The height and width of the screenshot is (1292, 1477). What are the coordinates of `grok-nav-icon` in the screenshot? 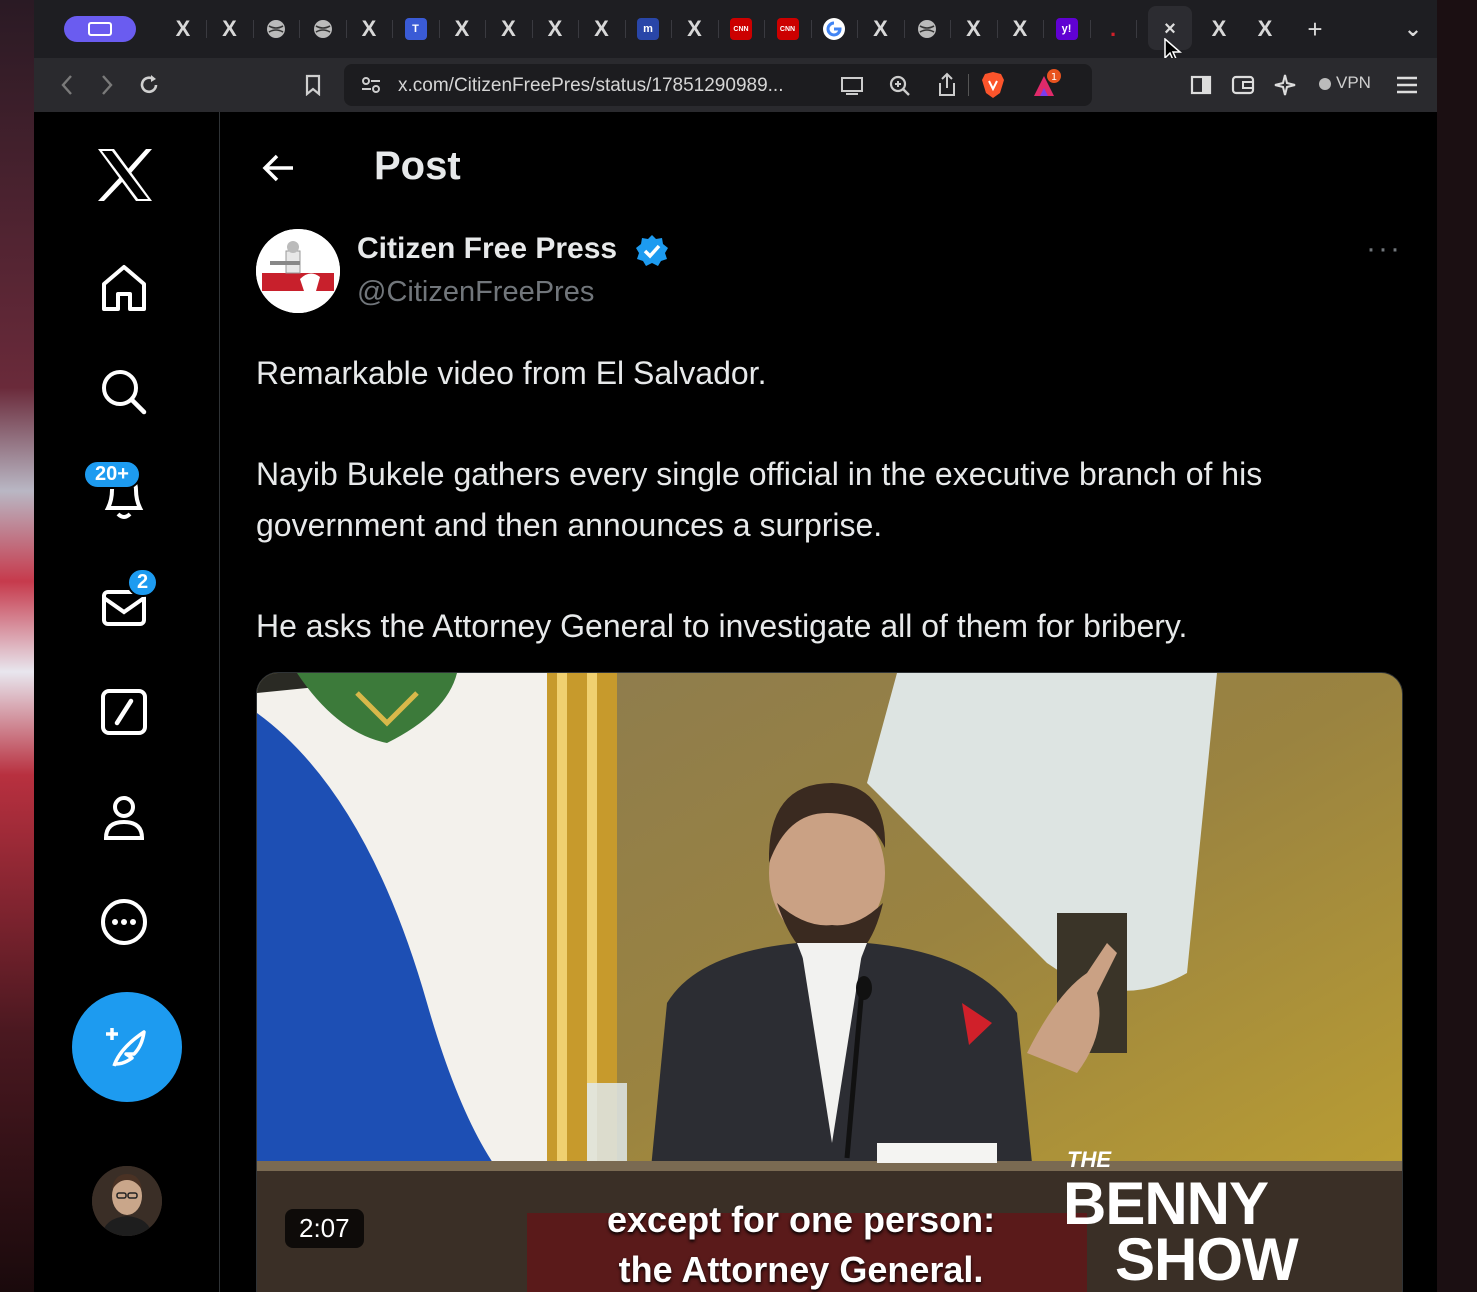 It's located at (124, 712).